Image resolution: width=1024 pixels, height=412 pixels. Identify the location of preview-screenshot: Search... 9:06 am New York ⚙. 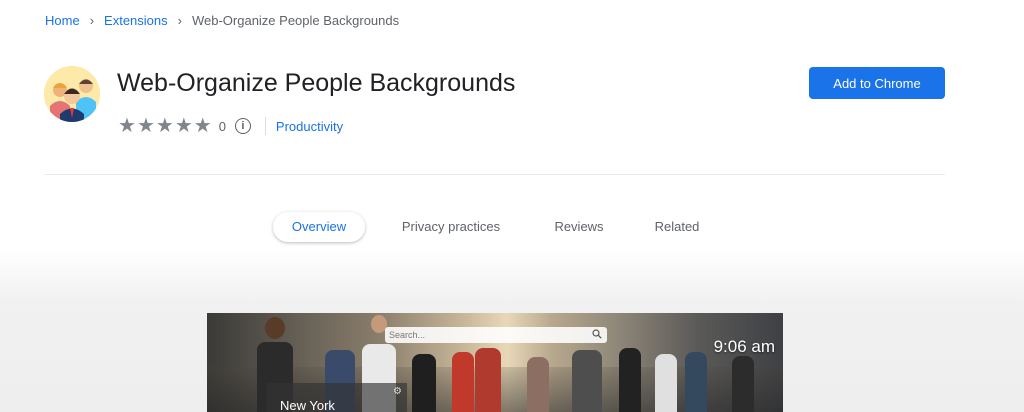
(495, 362).